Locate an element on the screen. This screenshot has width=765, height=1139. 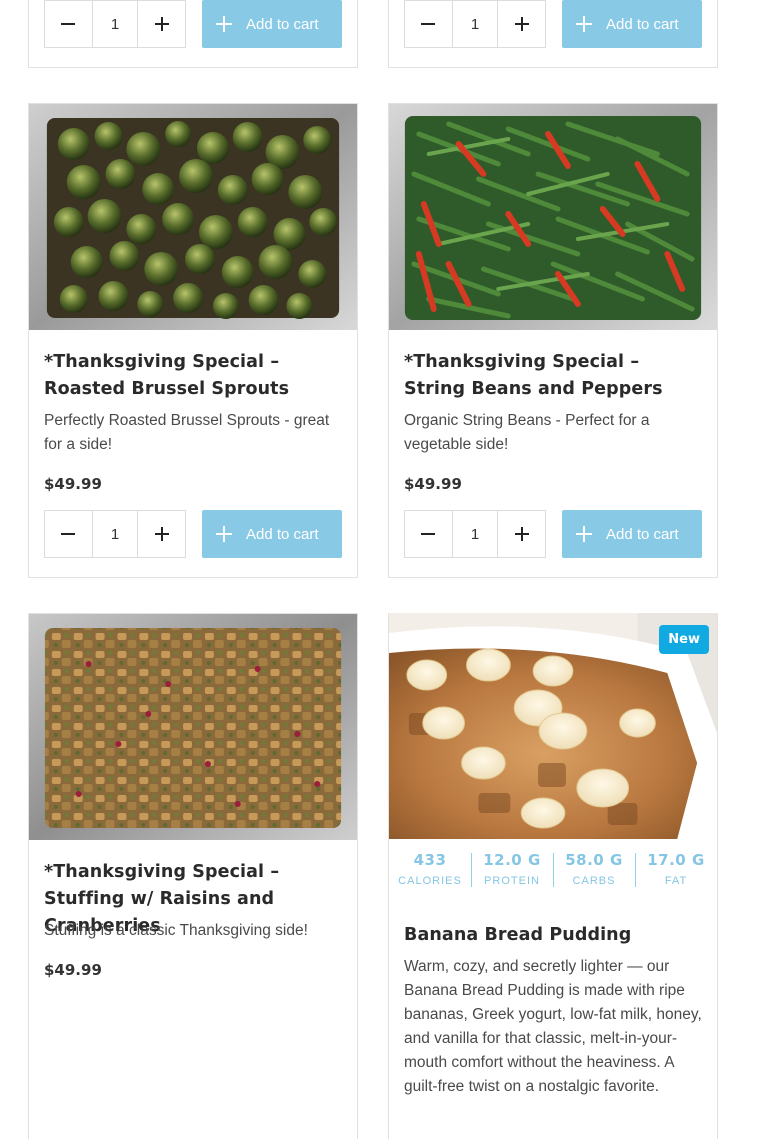
calories-label: CALORIES is located at coordinates (430, 881).